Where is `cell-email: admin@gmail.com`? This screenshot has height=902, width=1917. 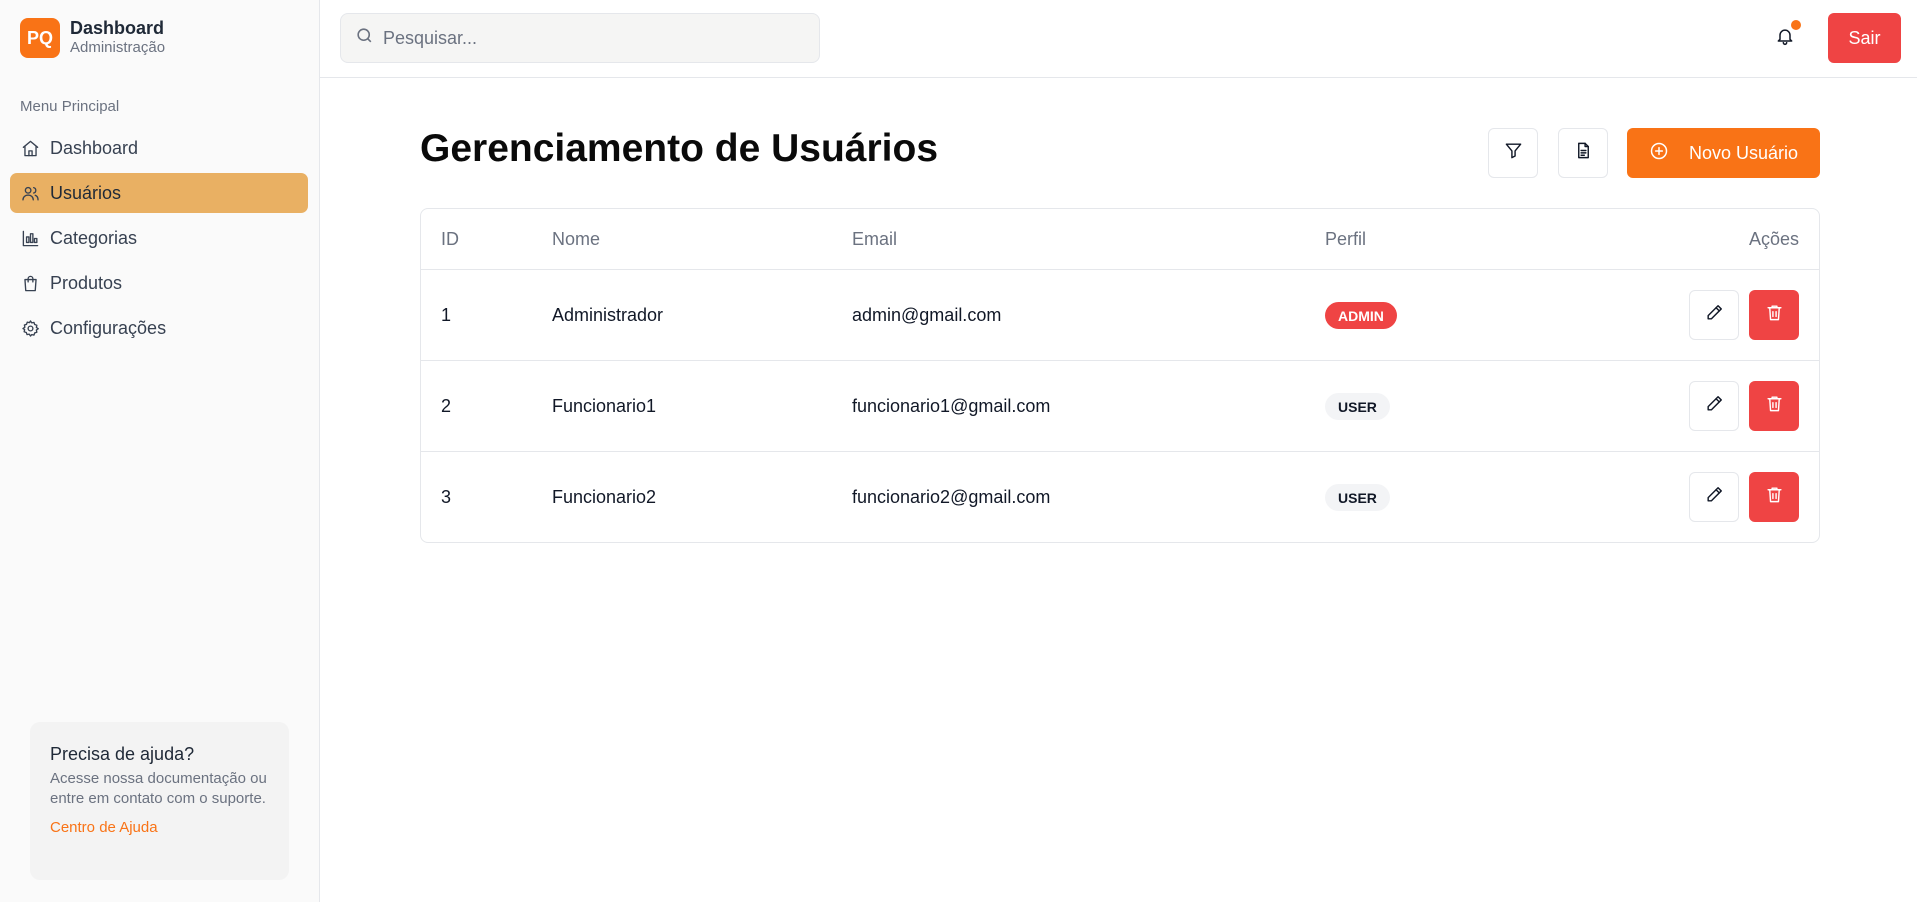 cell-email: admin@gmail.com is located at coordinates (927, 315).